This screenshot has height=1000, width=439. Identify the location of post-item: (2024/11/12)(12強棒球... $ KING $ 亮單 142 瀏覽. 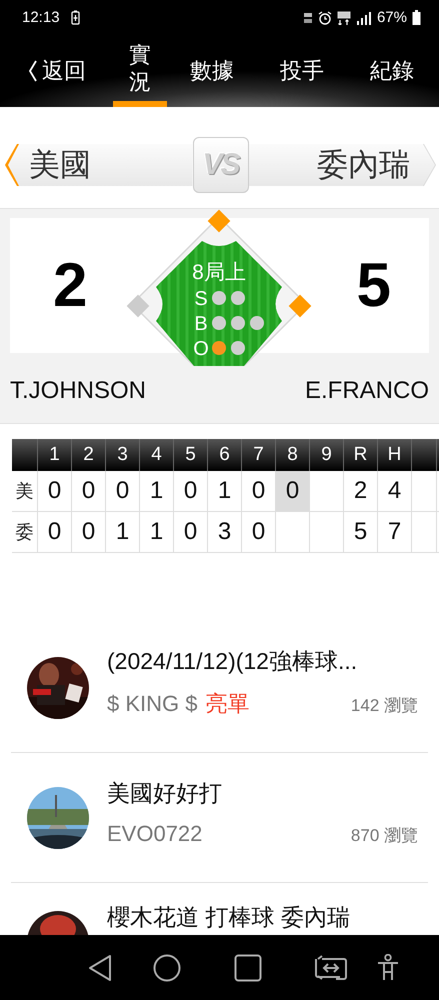
(219, 688).